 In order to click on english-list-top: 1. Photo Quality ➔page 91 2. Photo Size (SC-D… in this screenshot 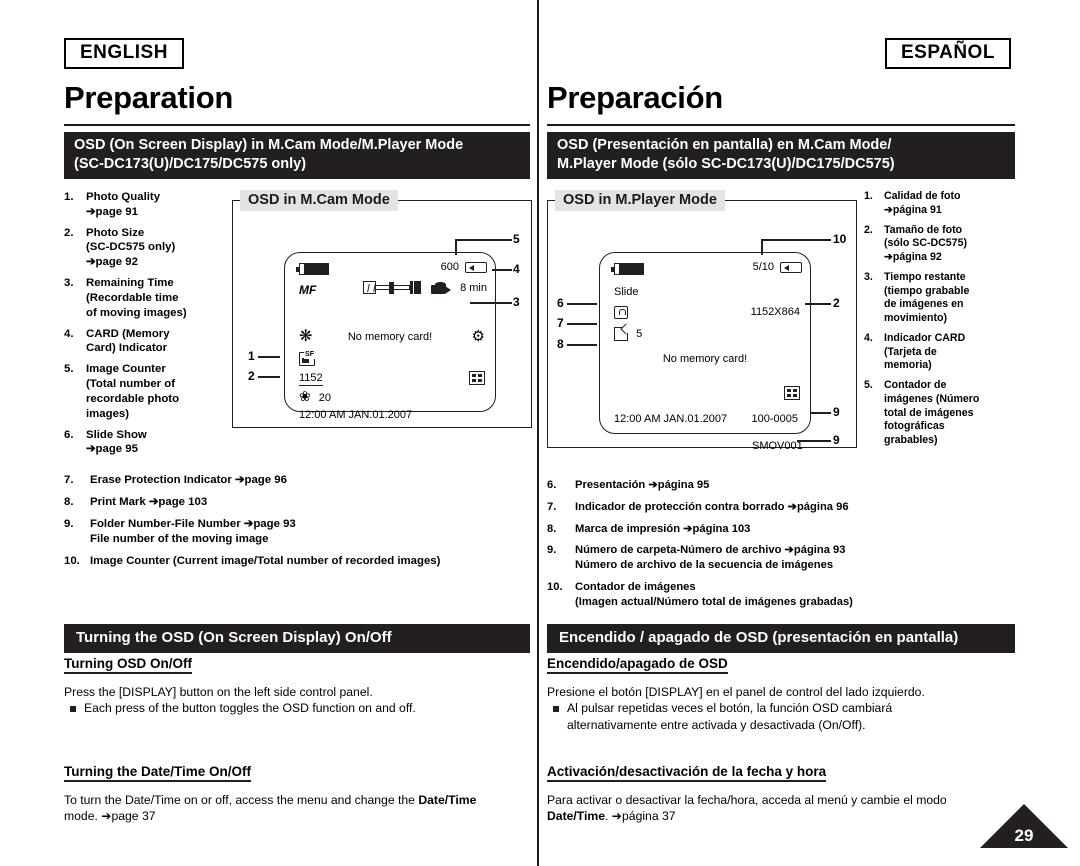, I will do `click(144, 326)`.